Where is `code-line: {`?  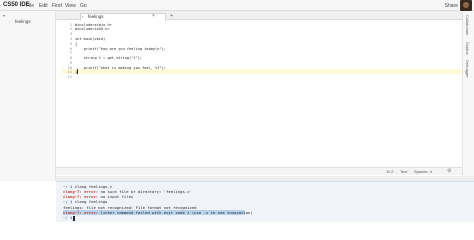 code-line: { is located at coordinates (76, 43).